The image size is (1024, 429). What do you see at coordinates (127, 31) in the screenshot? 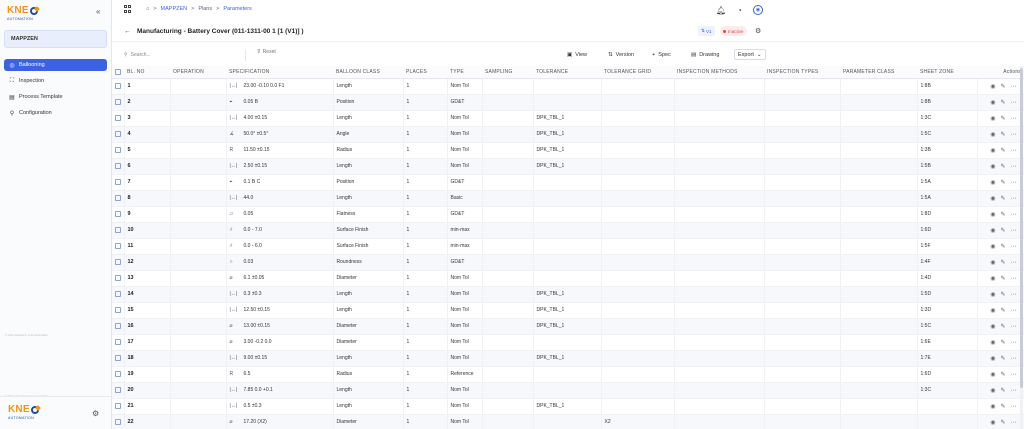
I see `back-arrow-icon: ←` at bounding box center [127, 31].